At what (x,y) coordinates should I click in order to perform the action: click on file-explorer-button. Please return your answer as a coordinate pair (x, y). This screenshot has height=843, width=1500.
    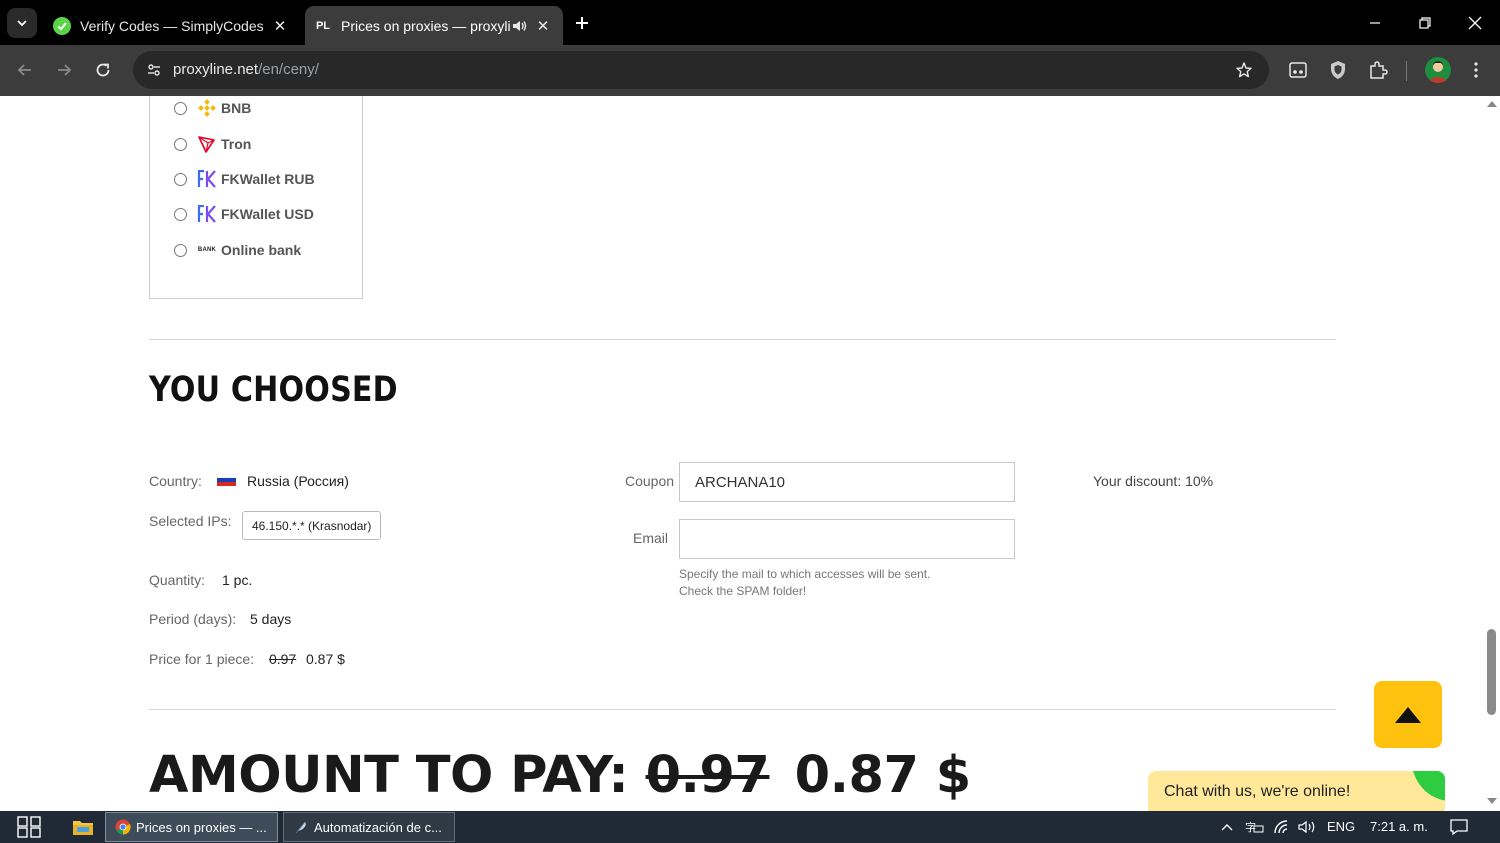
    Looking at the image, I should click on (83, 827).